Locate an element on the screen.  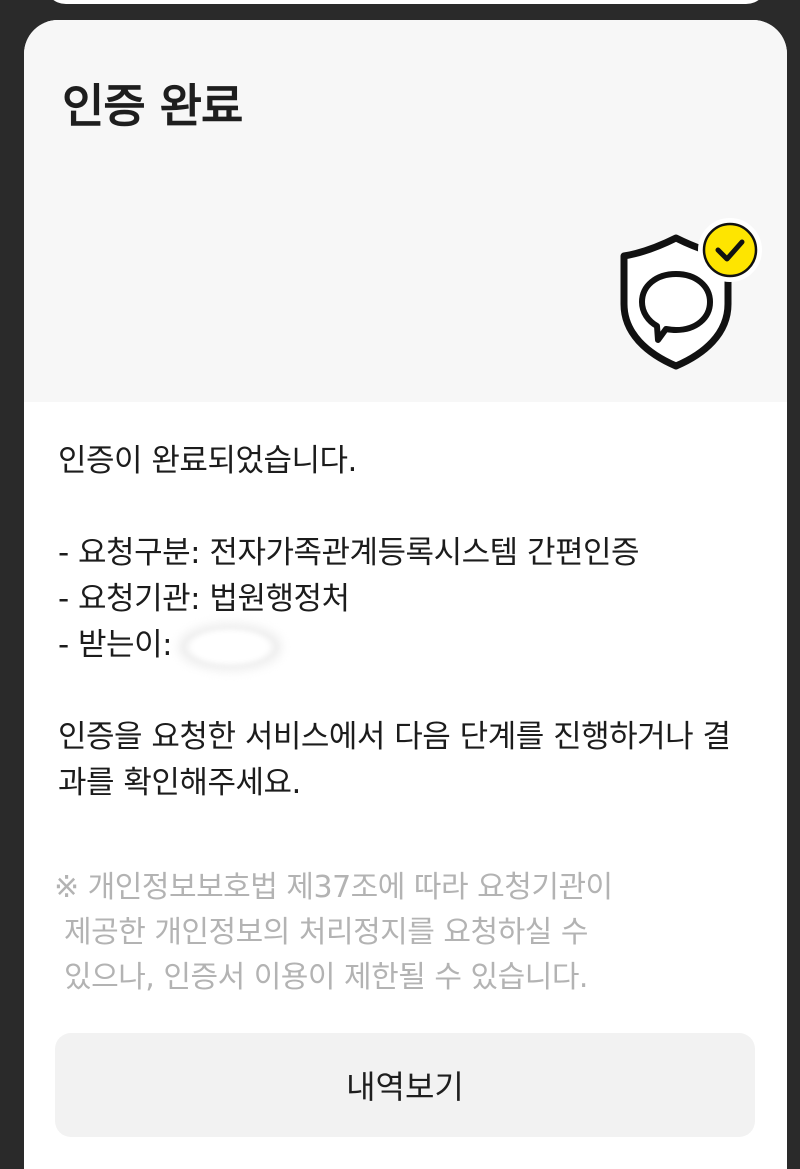
instructions-text: 인증을 요청한 서비스에서 다음 단계를 진행하거나 결과를 확인해주세요. is located at coordinates (394, 760).